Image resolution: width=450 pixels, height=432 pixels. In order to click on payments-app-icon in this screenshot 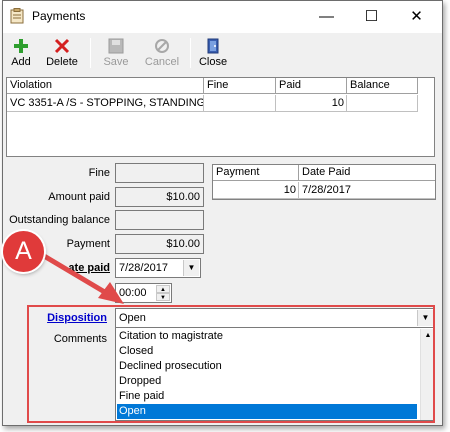, I will do `click(17, 16)`.